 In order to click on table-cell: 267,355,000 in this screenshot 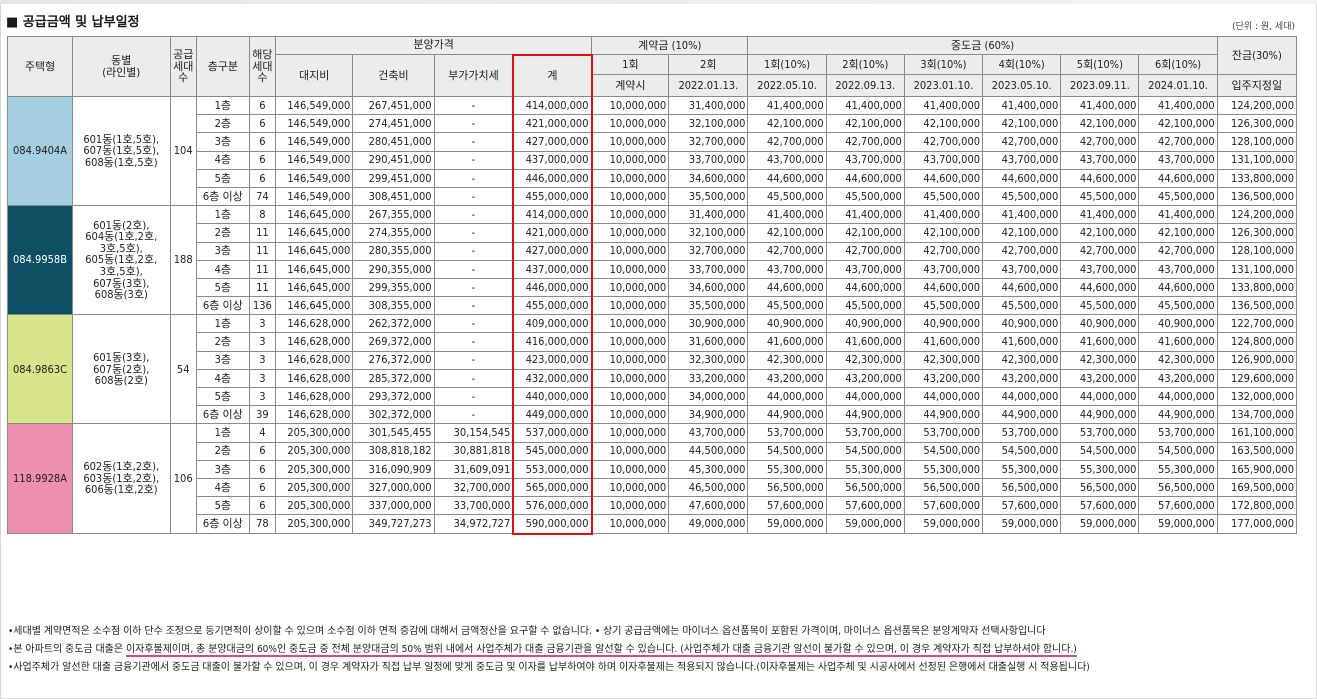, I will do `click(393, 215)`.